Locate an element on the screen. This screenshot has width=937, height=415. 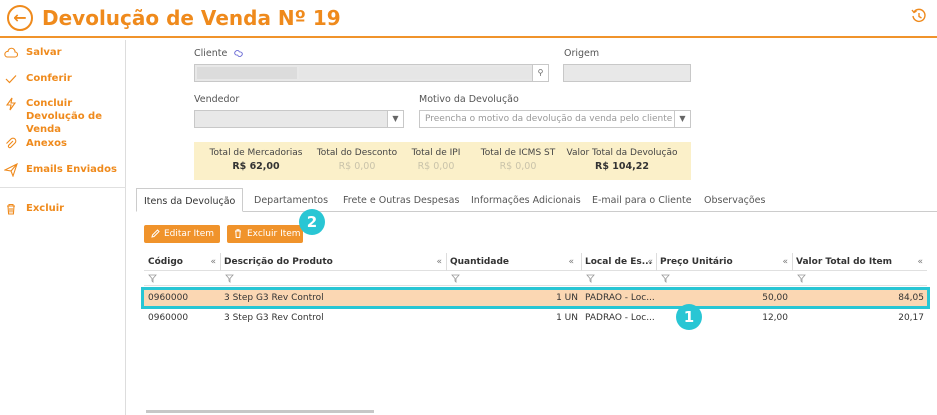
page-header: ← Devolução de Venda Nº 19 is located at coordinates (468, 19).